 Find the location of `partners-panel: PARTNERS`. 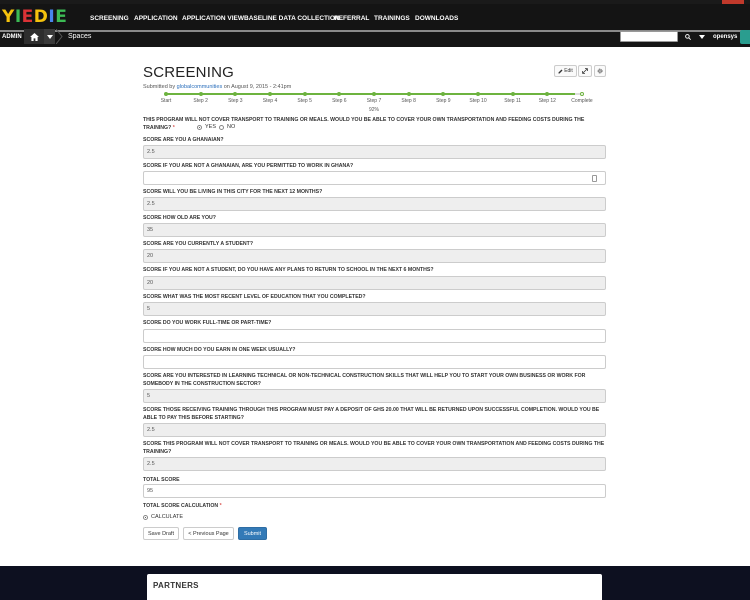

partners-panel: PARTNERS is located at coordinates (374, 587).